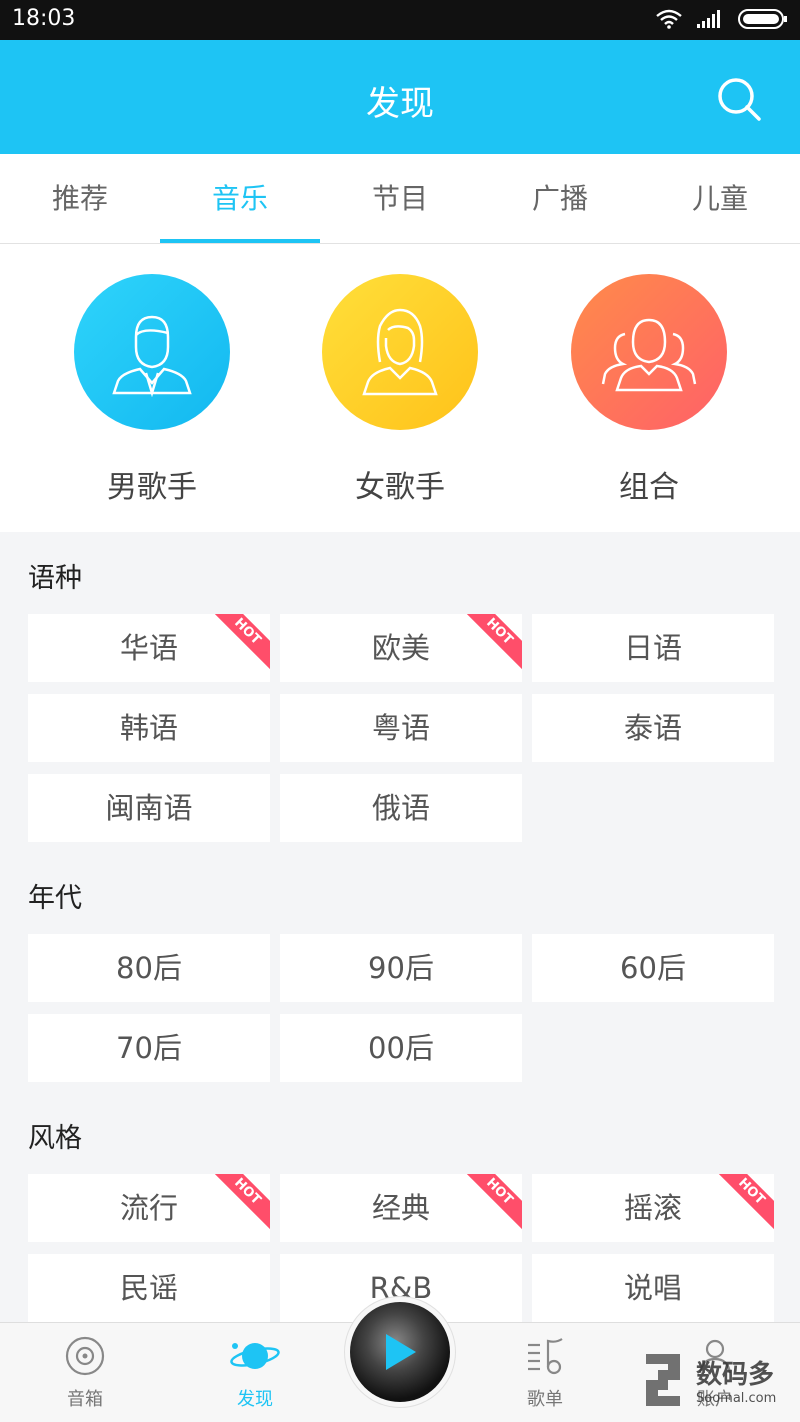 The width and height of the screenshot is (800, 1422). I want to click on tag-label: 80后, so click(149, 968).